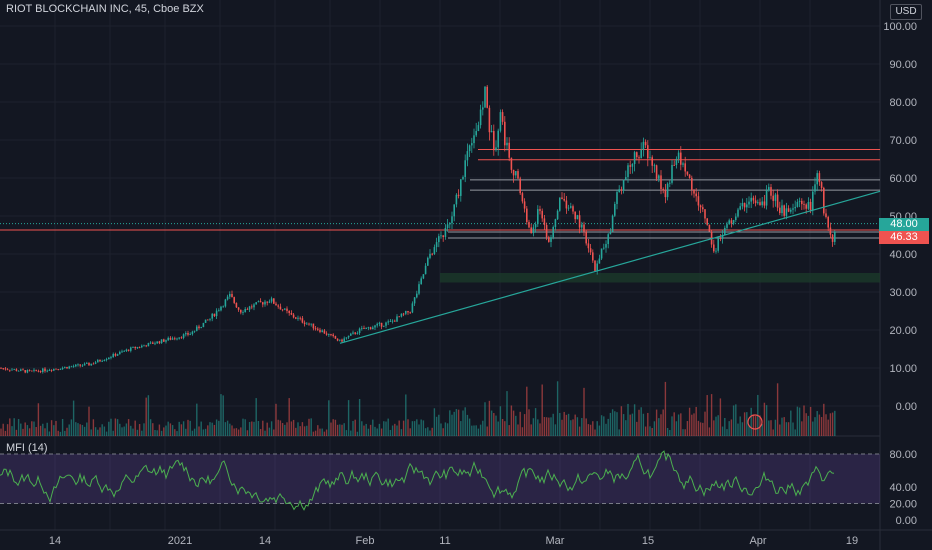  Describe the element at coordinates (906, 12) in the screenshot. I see `currency-badge: USD` at that location.